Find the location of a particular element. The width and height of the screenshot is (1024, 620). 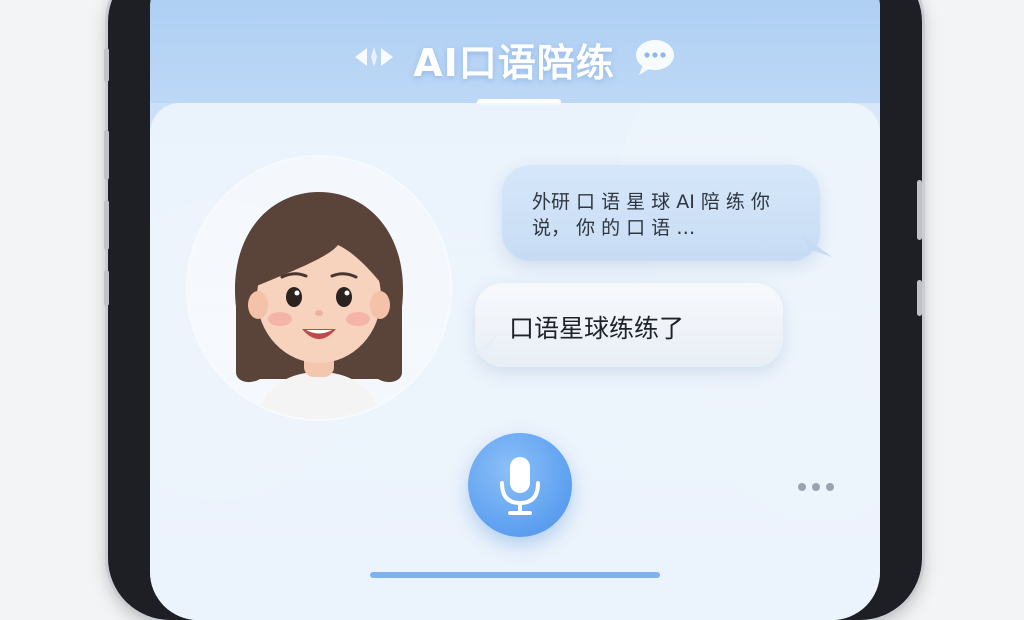

sparkle-arrows-icon is located at coordinates (374, 59).